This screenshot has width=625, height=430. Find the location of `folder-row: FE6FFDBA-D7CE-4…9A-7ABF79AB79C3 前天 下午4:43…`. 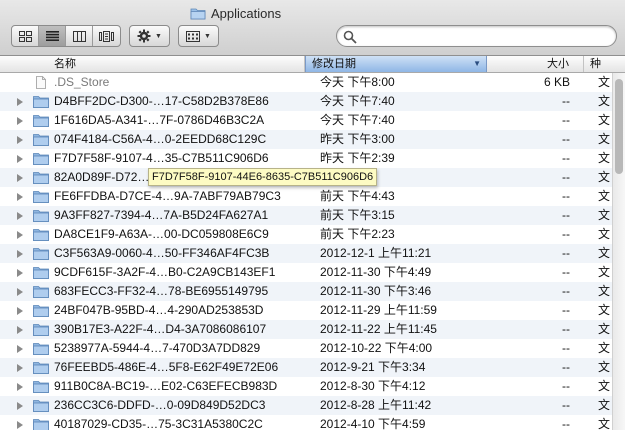

folder-row: FE6FFDBA-D7CE-4…9A-7ABF79AB79C3 前天 下午4:43… is located at coordinates (306, 196).